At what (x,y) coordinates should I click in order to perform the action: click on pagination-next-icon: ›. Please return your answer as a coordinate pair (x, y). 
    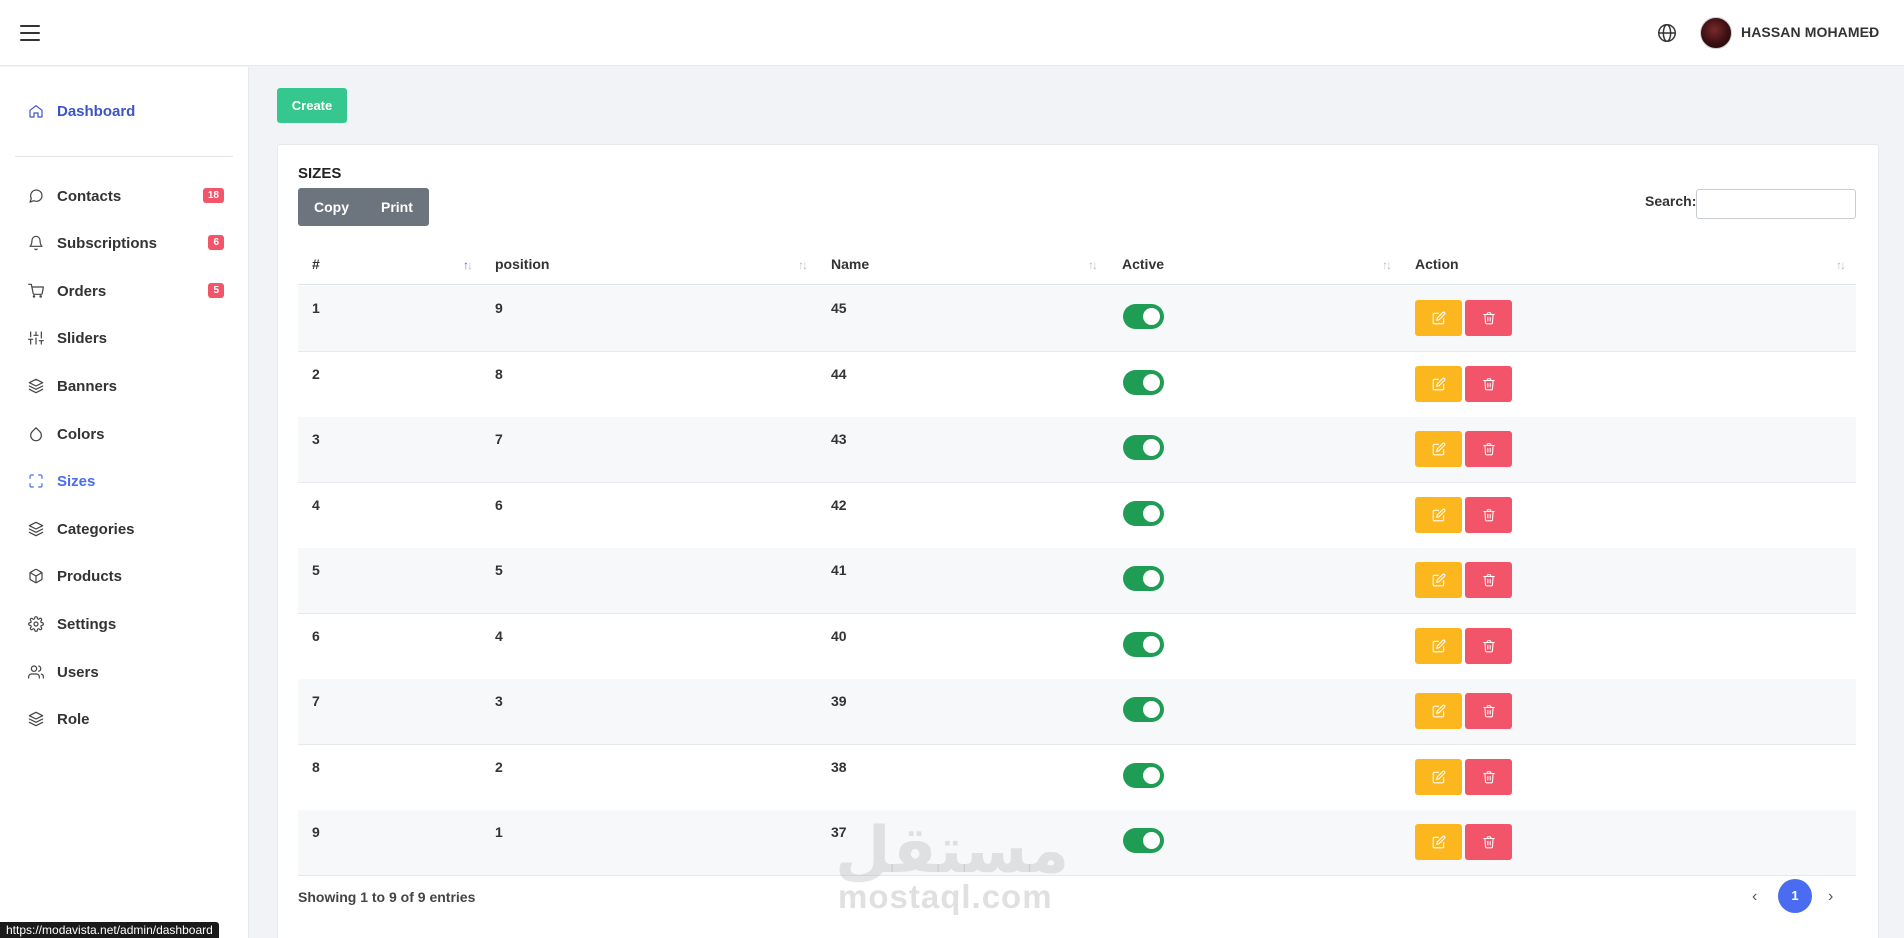
    Looking at the image, I should click on (1830, 897).